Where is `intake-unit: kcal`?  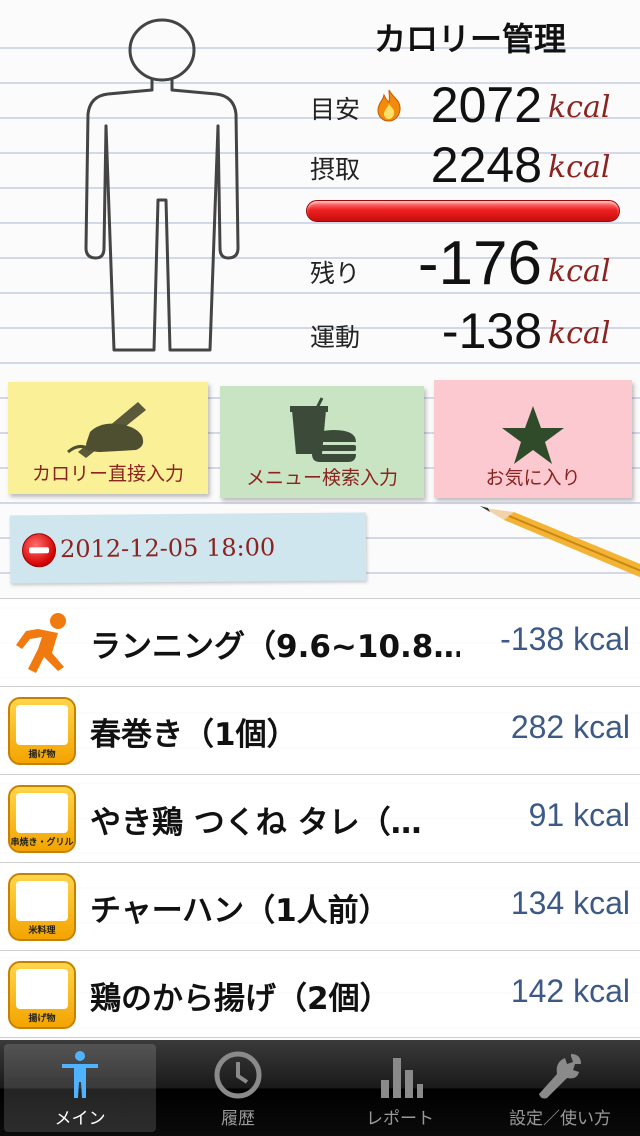
intake-unit: kcal is located at coordinates (579, 167).